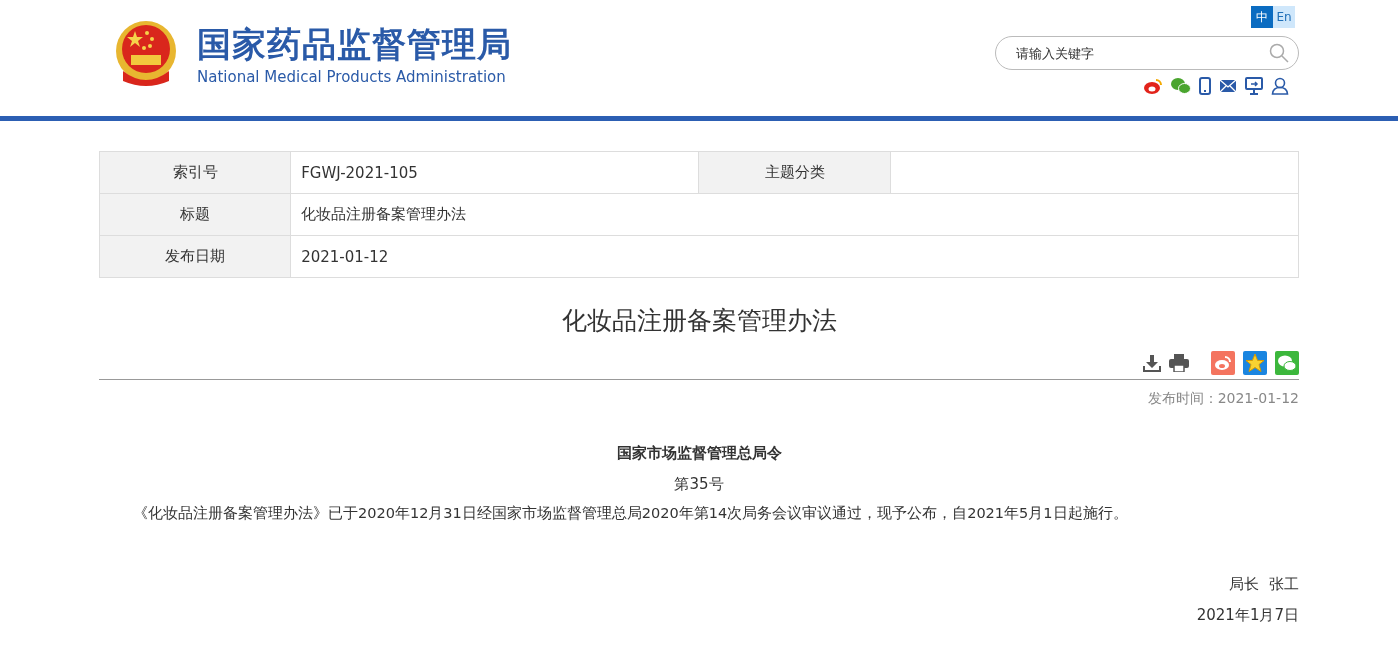 The width and height of the screenshot is (1398, 664). I want to click on site-title: 国家药品监督管理局, so click(354, 44).